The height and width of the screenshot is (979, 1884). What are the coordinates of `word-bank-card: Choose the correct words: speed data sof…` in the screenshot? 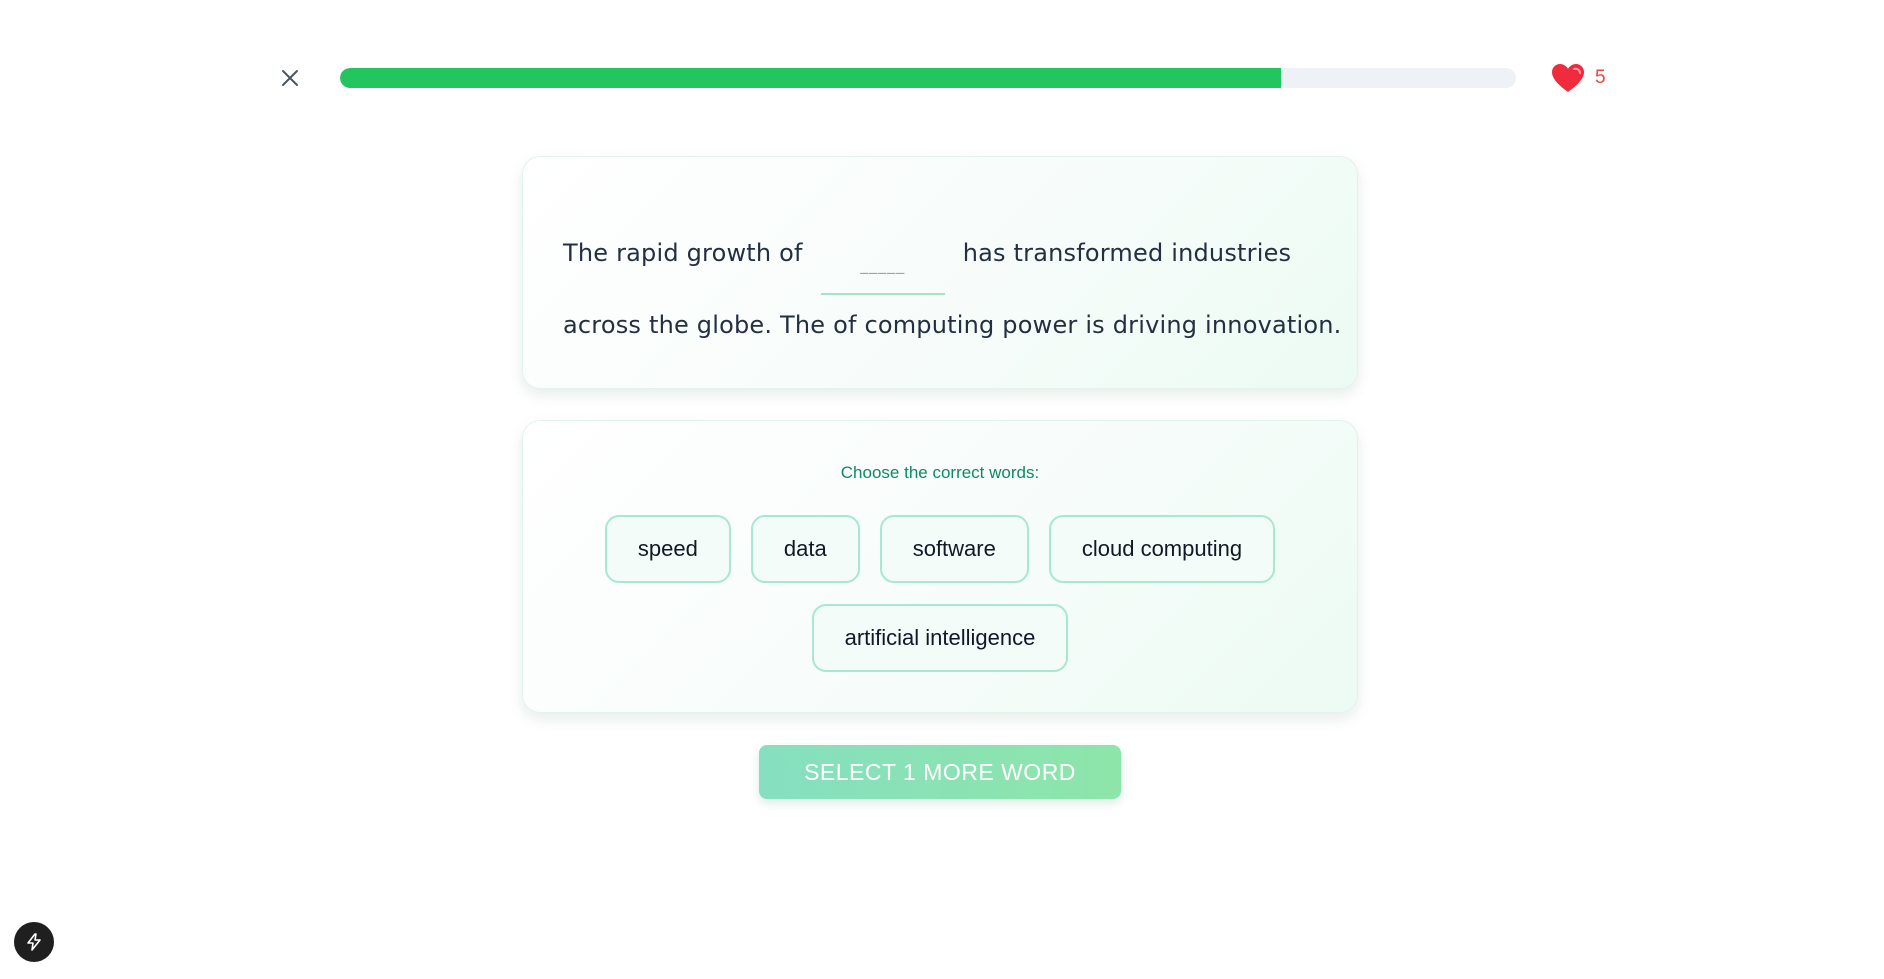 It's located at (940, 566).